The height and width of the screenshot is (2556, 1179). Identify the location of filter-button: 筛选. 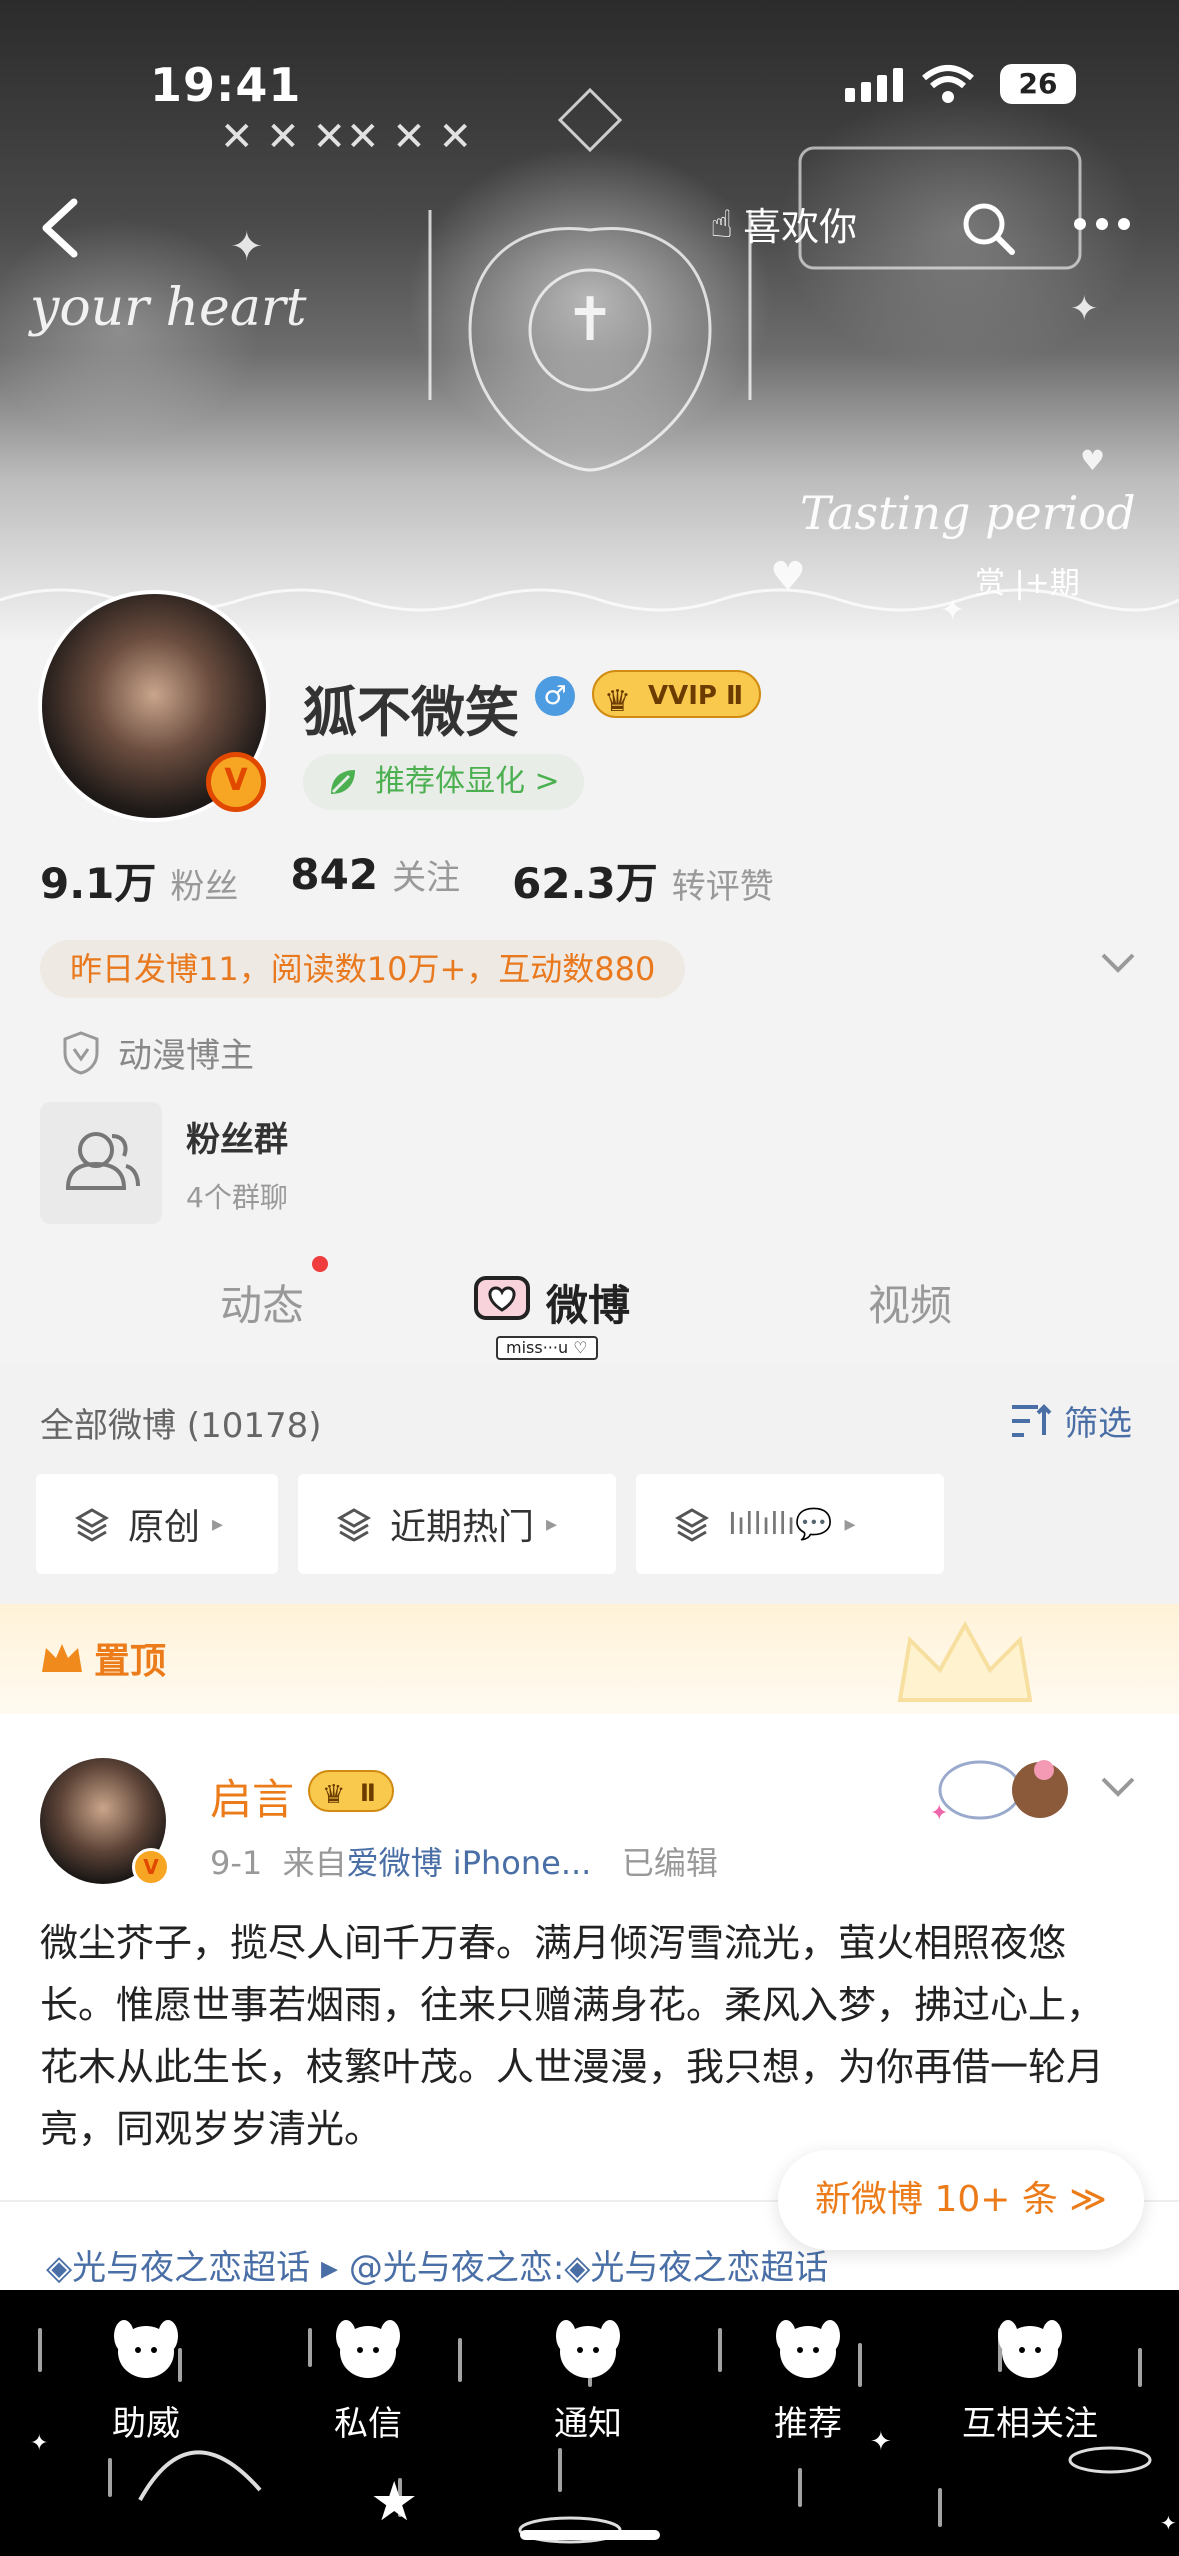
(1071, 1420).